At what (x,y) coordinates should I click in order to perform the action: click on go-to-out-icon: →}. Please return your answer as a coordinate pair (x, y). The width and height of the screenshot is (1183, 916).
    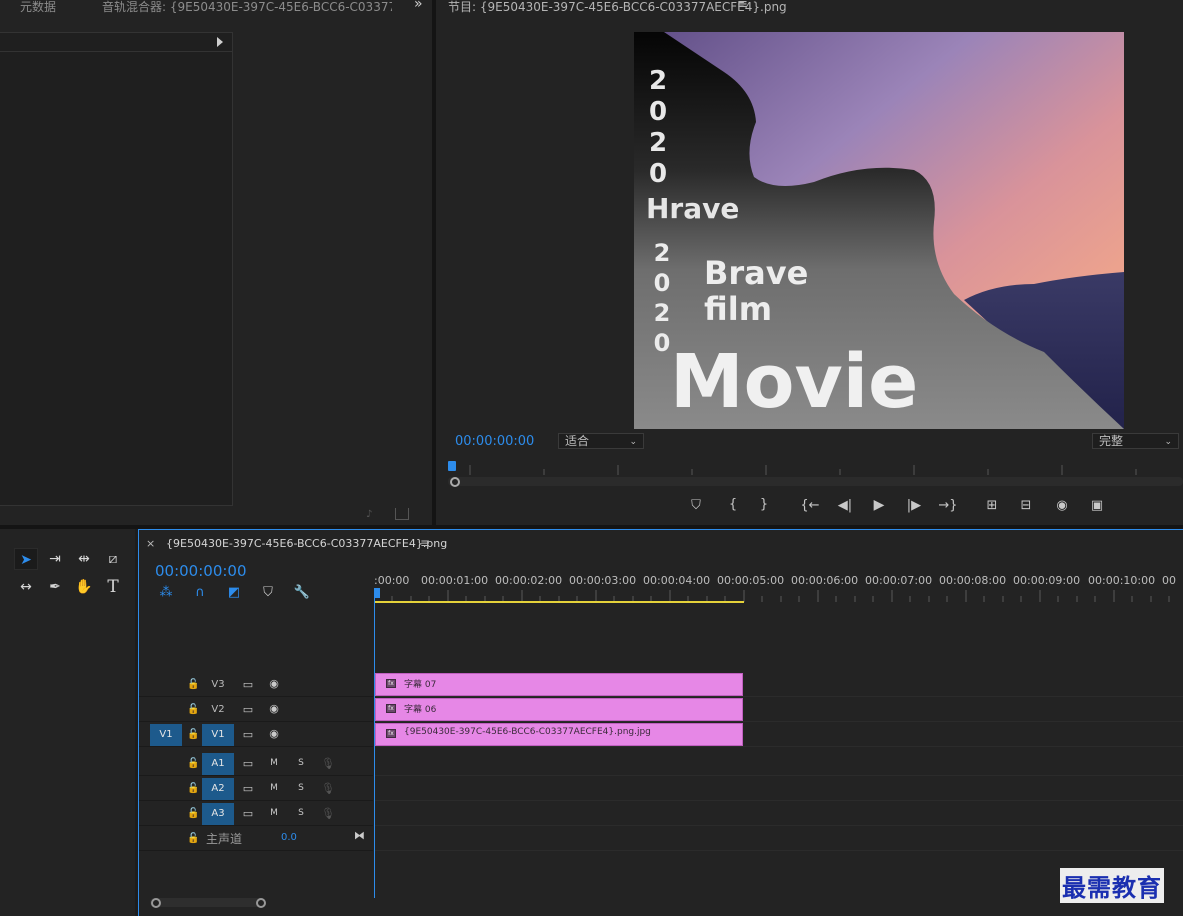
    Looking at the image, I should click on (948, 507).